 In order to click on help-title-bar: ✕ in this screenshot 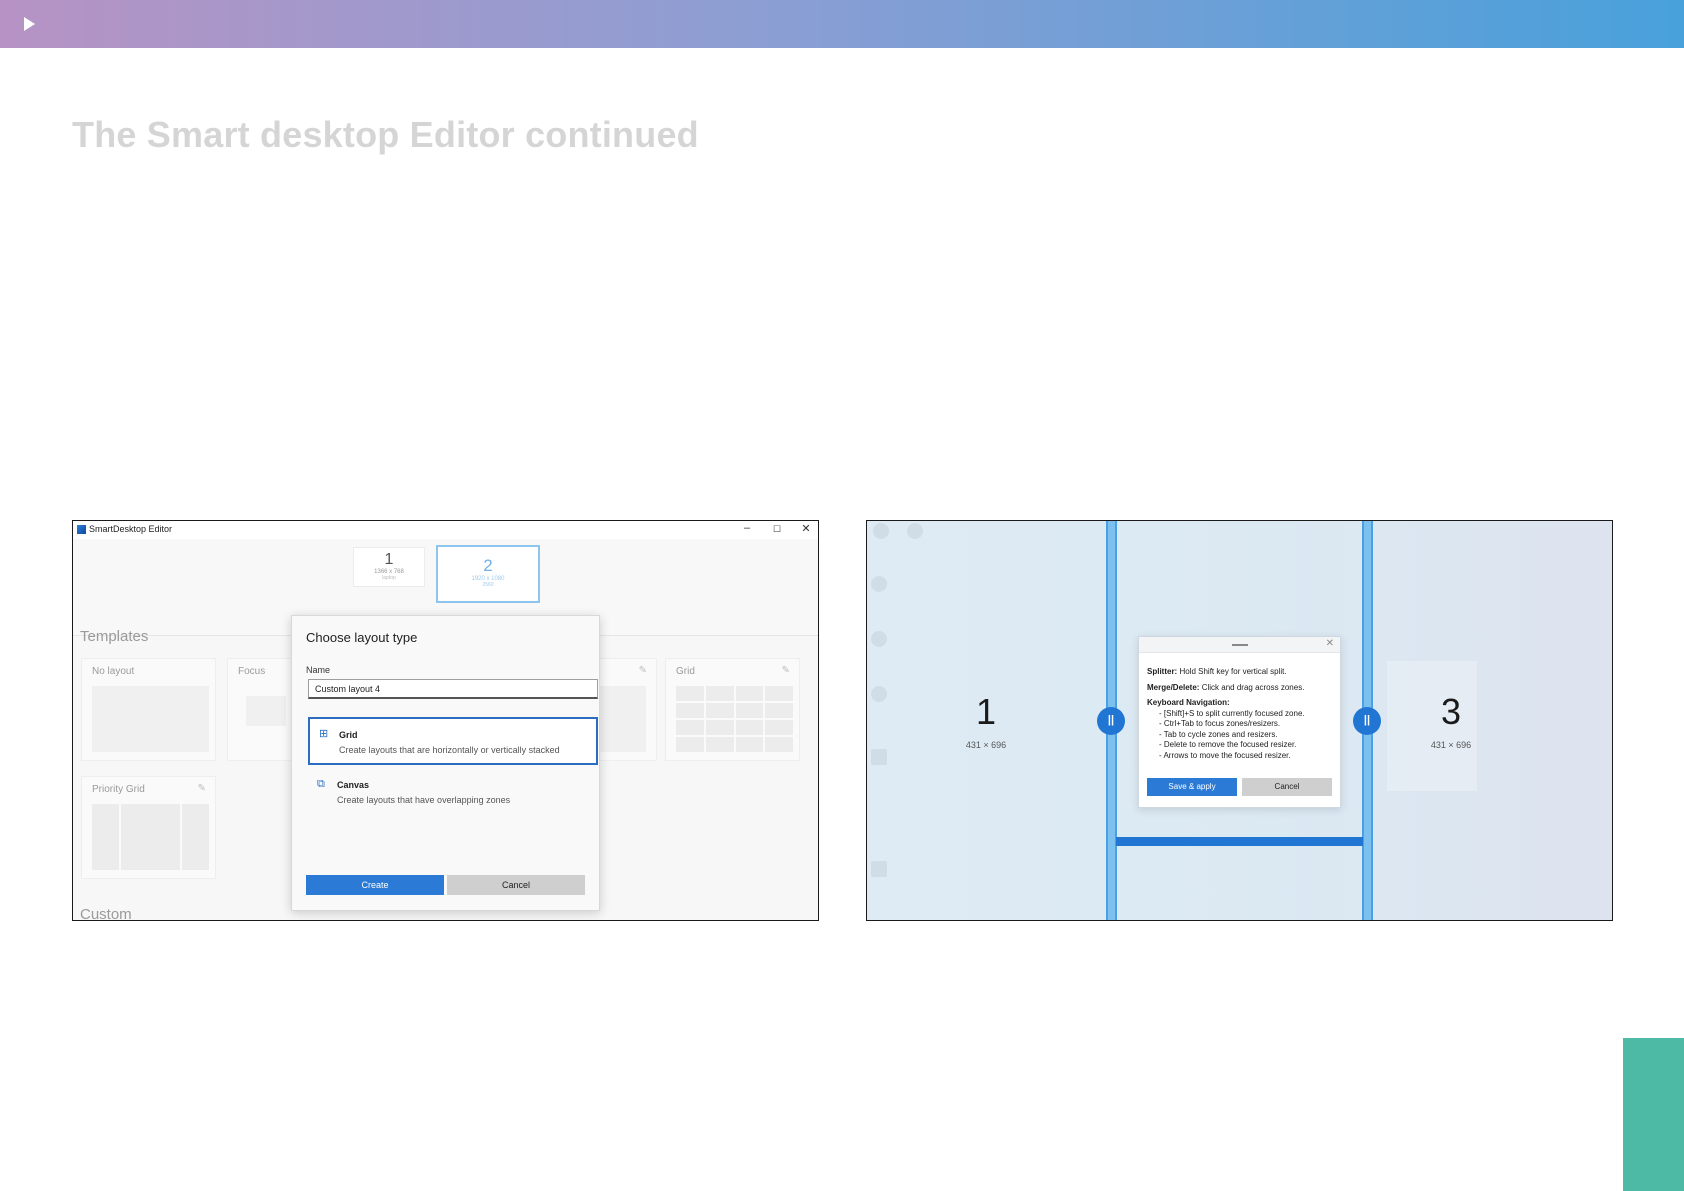, I will do `click(1239, 645)`.